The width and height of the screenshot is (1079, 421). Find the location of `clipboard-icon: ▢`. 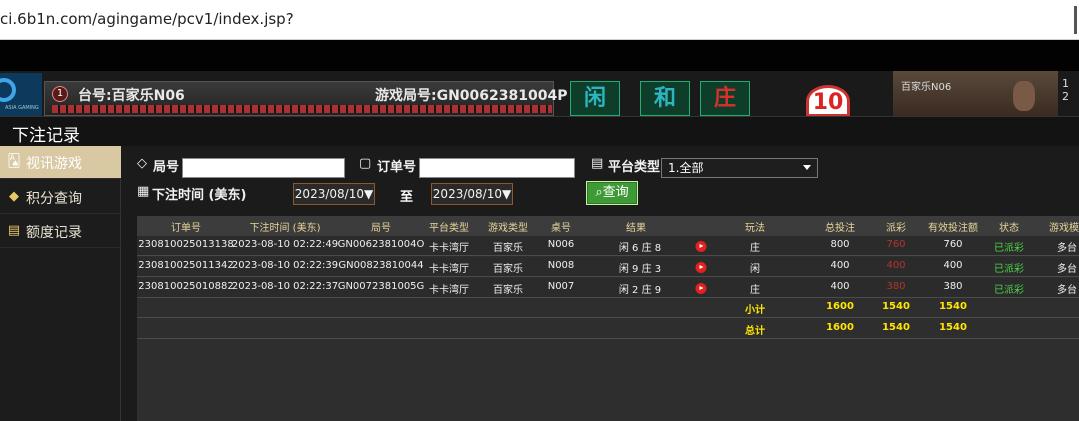

clipboard-icon: ▢ is located at coordinates (365, 163).